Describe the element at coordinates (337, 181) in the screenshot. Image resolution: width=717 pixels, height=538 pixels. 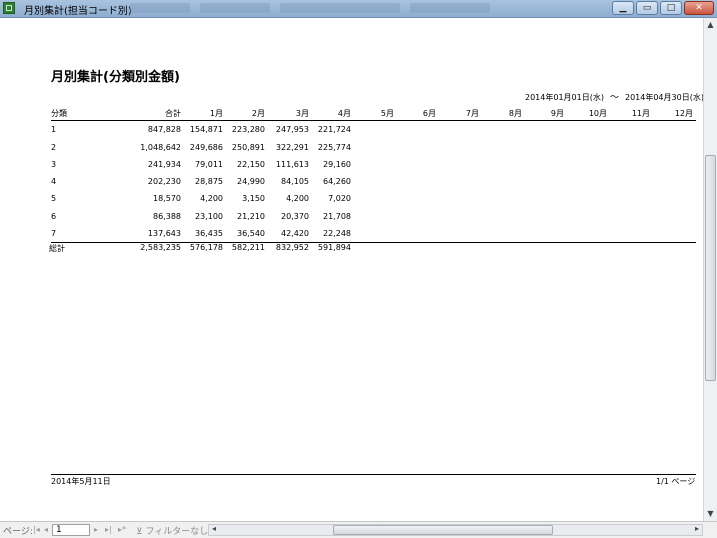
I see `table-cell: 64,260` at that location.